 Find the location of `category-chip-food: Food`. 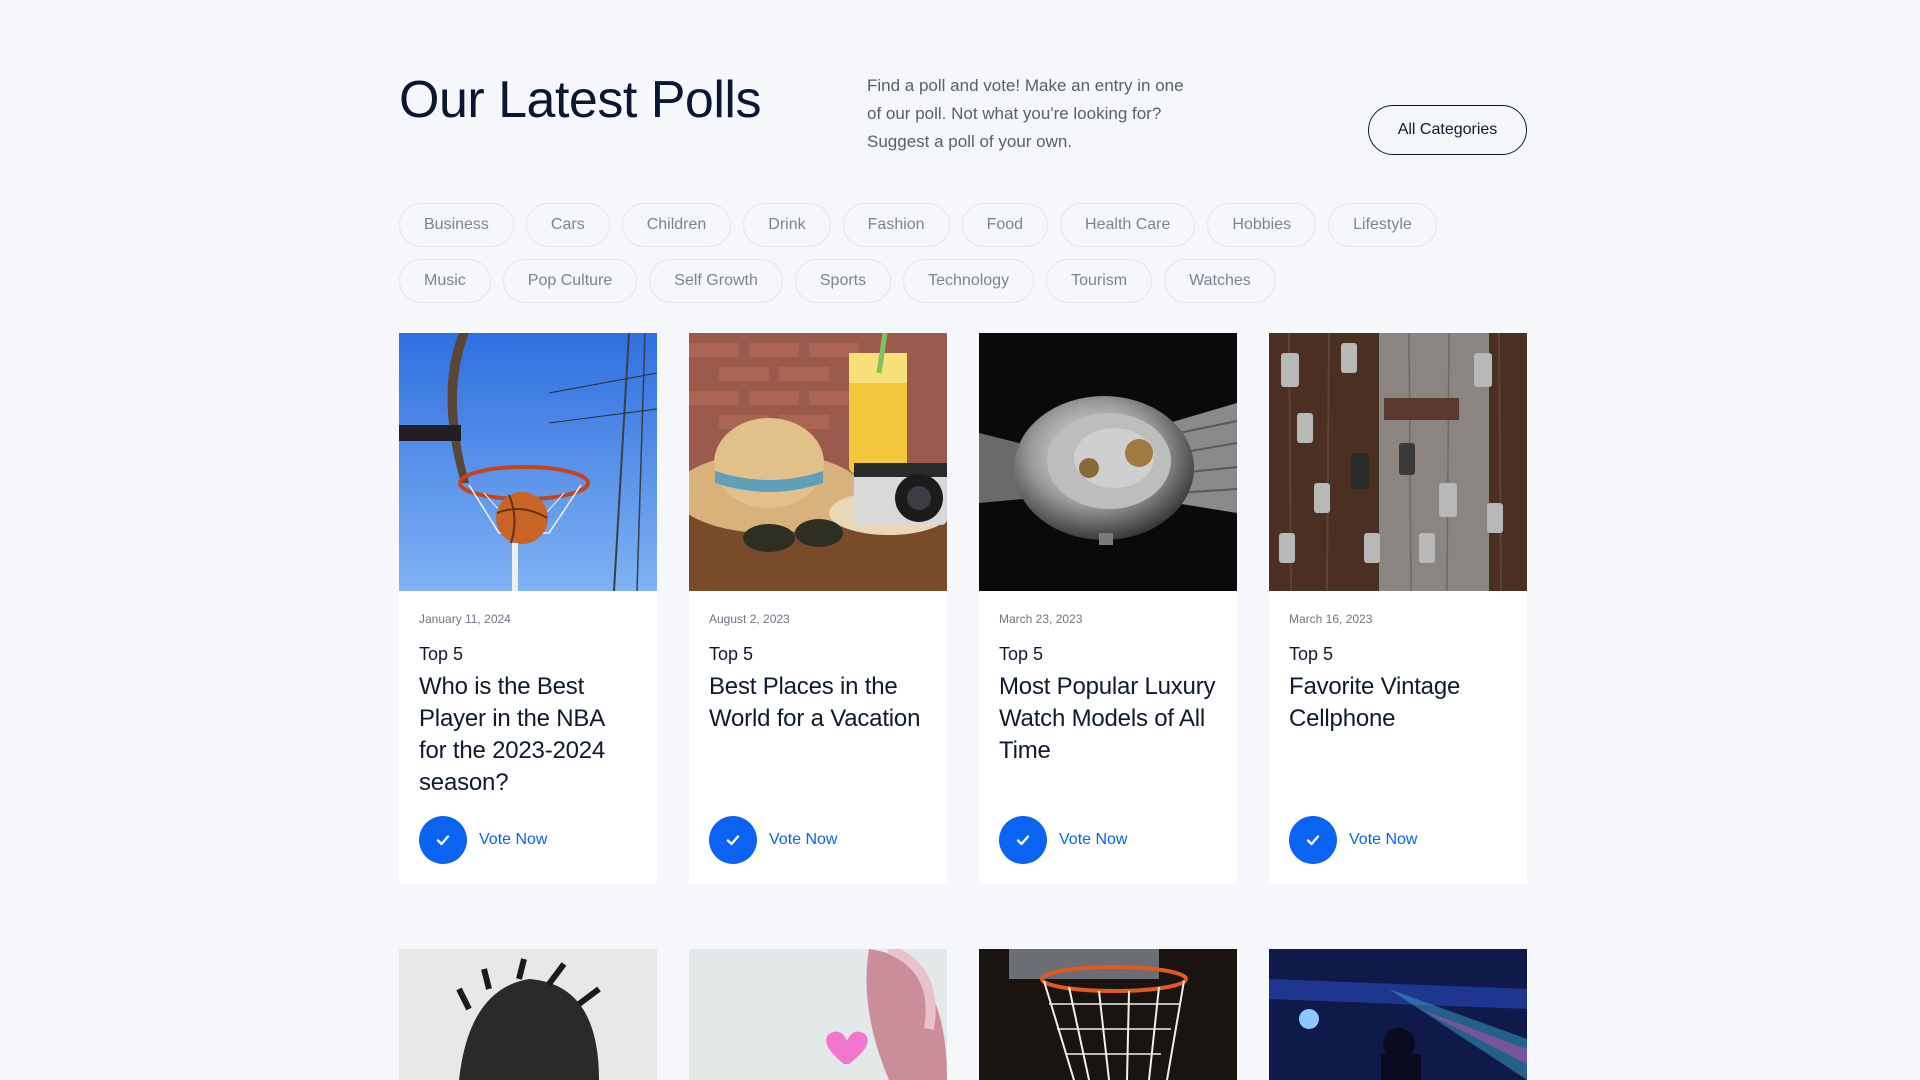

category-chip-food: Food is located at coordinates (1005, 225).